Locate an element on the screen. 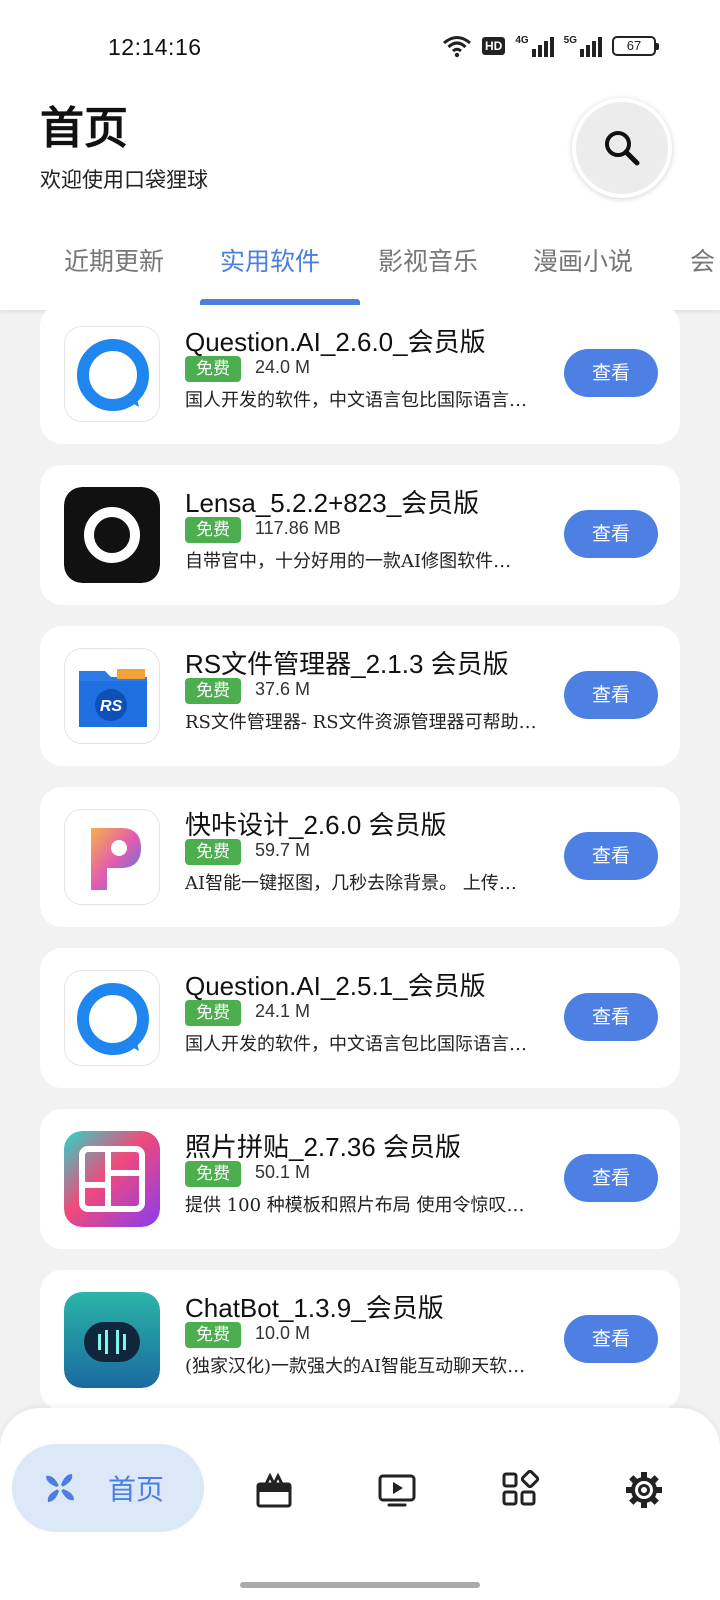 The image size is (720, 1600). kuaika-design-icon is located at coordinates (112, 857).